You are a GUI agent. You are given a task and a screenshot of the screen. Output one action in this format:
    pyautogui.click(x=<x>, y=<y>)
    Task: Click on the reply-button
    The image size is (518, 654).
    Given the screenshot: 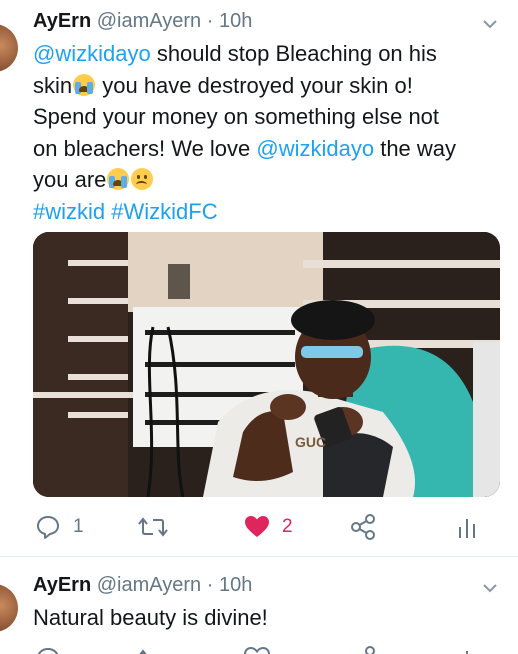 What is the action you would take?
    pyautogui.click(x=48, y=649)
    